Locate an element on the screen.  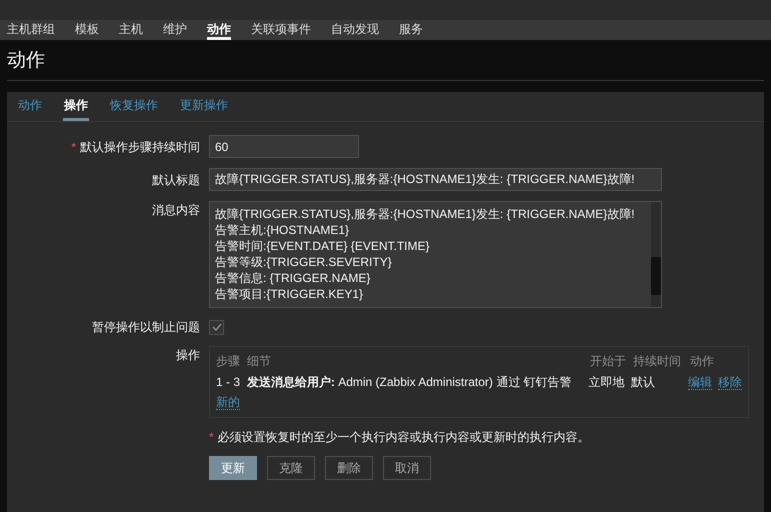
column-header: 细节 is located at coordinates (259, 361).